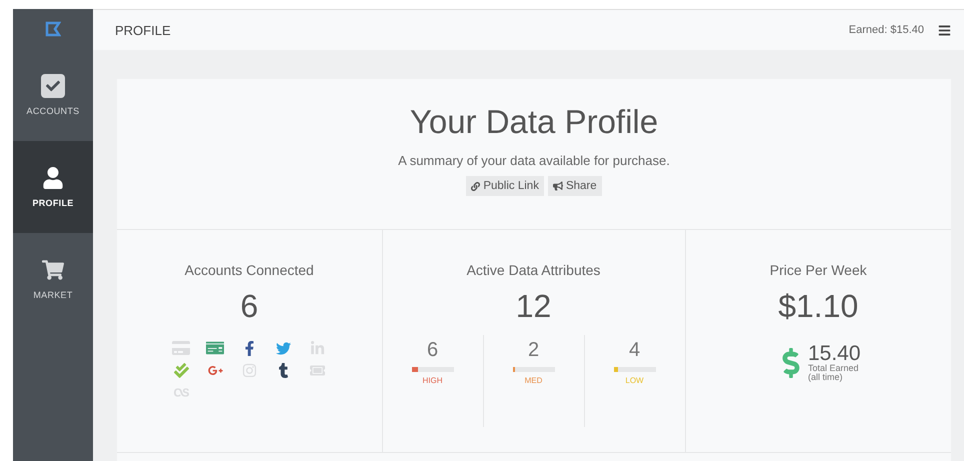 This screenshot has height=461, width=964. Describe the element at coordinates (534, 306) in the screenshot. I see `stat-value: 12` at that location.